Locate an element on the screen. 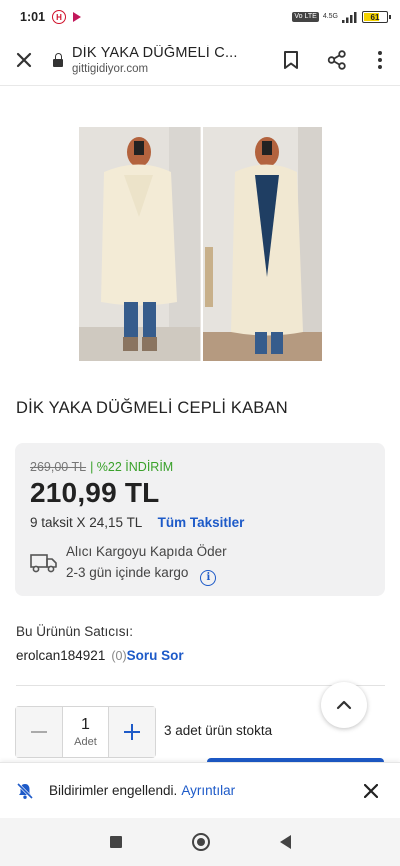  product-photo-front is located at coordinates (140, 244).